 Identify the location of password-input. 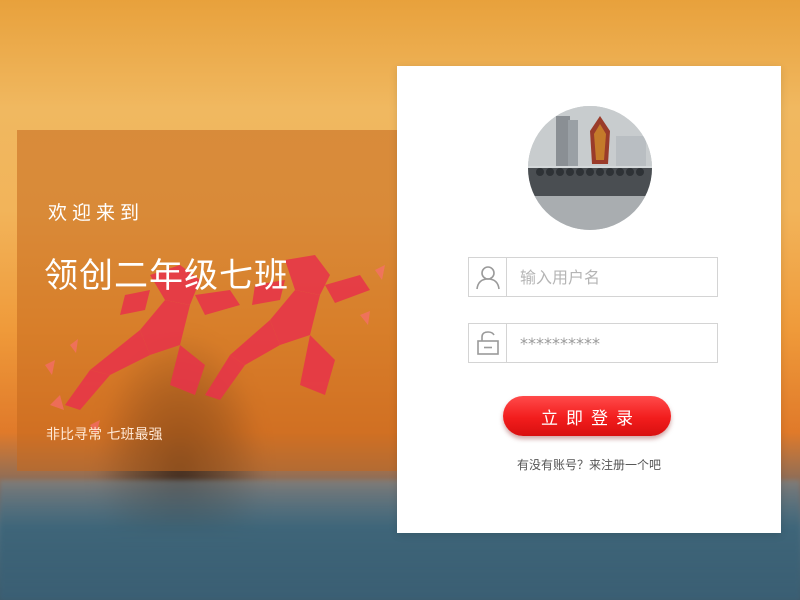
(612, 343).